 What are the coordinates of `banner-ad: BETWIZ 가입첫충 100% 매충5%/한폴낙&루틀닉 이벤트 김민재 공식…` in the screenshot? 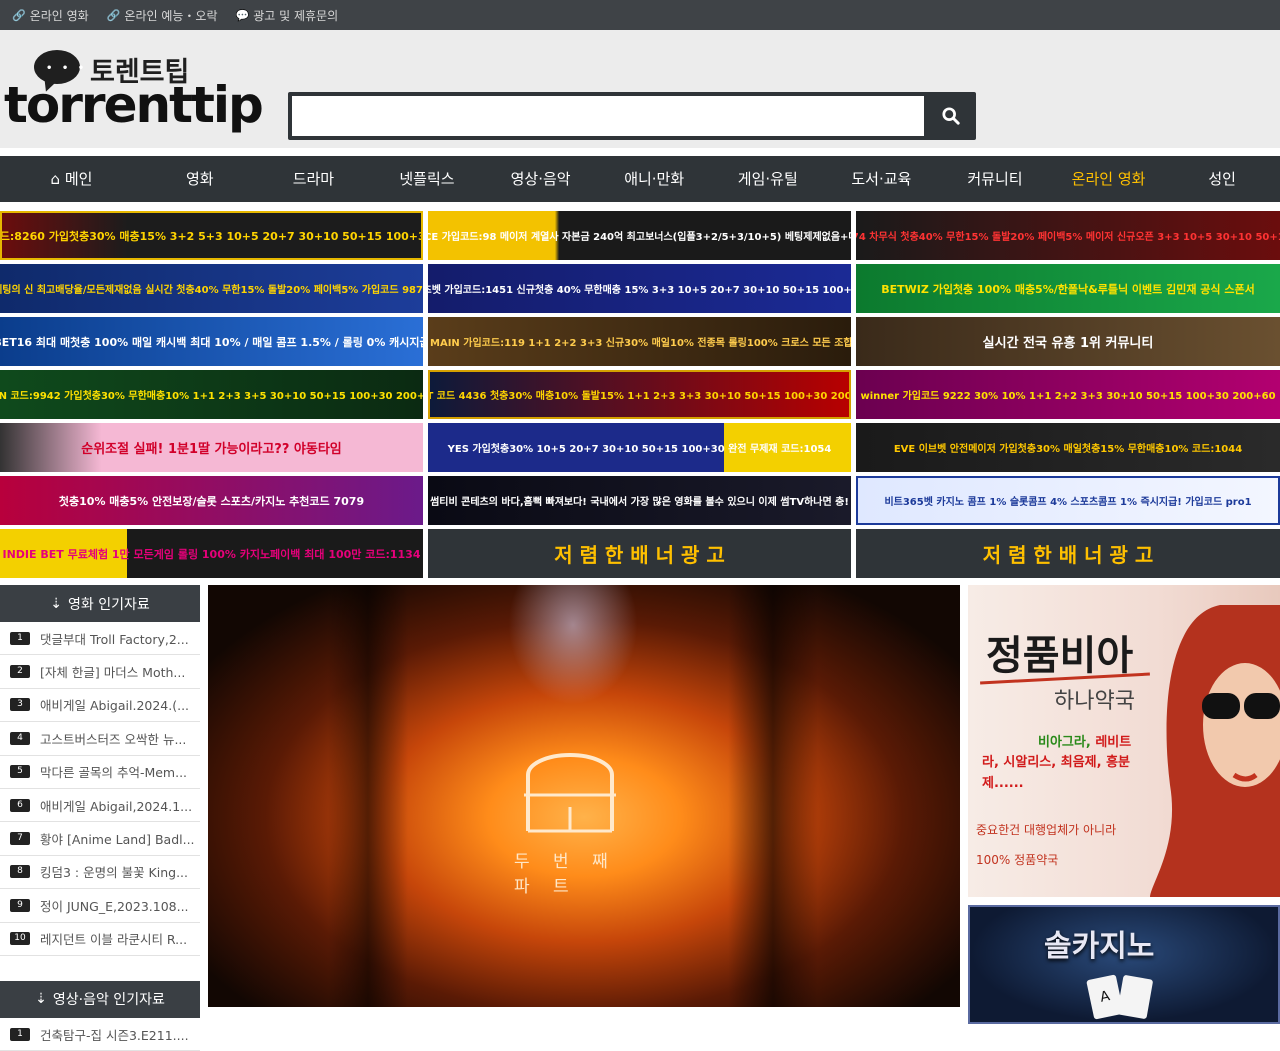 It's located at (1068, 288).